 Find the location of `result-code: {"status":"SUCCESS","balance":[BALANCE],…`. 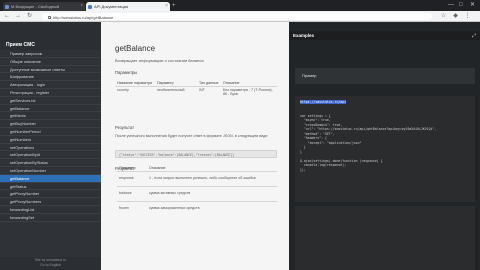

result-code: {"status":"SUCCESS","balance":[BALANCE],… is located at coordinates (196, 154).